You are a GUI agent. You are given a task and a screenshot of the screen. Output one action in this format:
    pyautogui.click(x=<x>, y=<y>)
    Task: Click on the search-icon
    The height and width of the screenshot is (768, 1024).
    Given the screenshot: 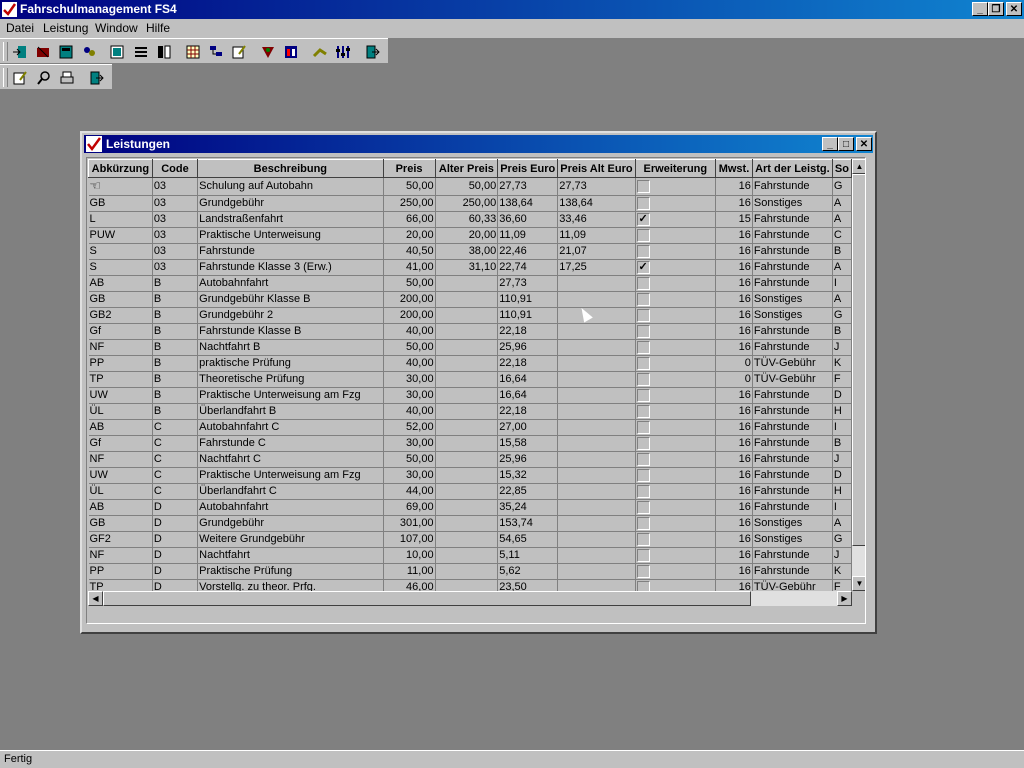 What is the action you would take?
    pyautogui.click(x=44, y=77)
    